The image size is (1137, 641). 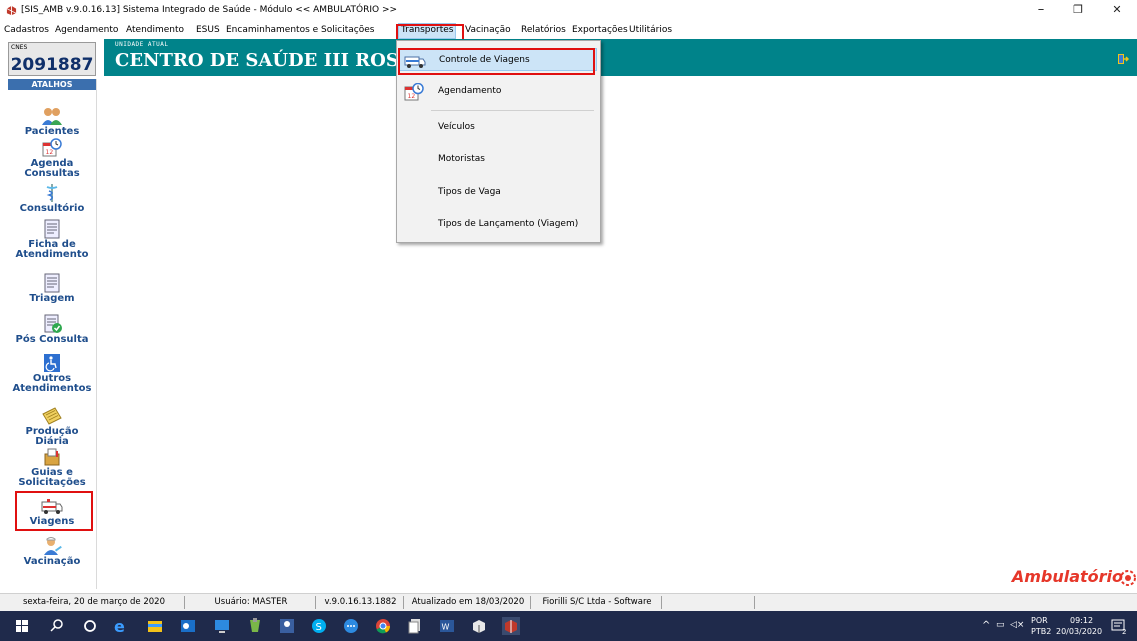 What do you see at coordinates (52, 193) in the screenshot?
I see `caduceus-icon` at bounding box center [52, 193].